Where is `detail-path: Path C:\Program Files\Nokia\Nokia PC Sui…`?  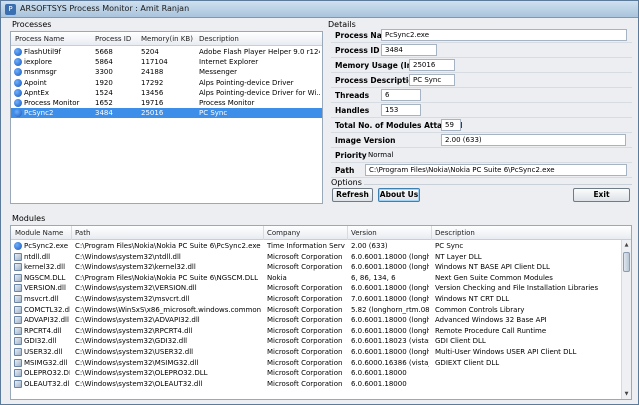
detail-path: Path C:\Program Files\Nokia\Nokia PC Sui… is located at coordinates (481, 170).